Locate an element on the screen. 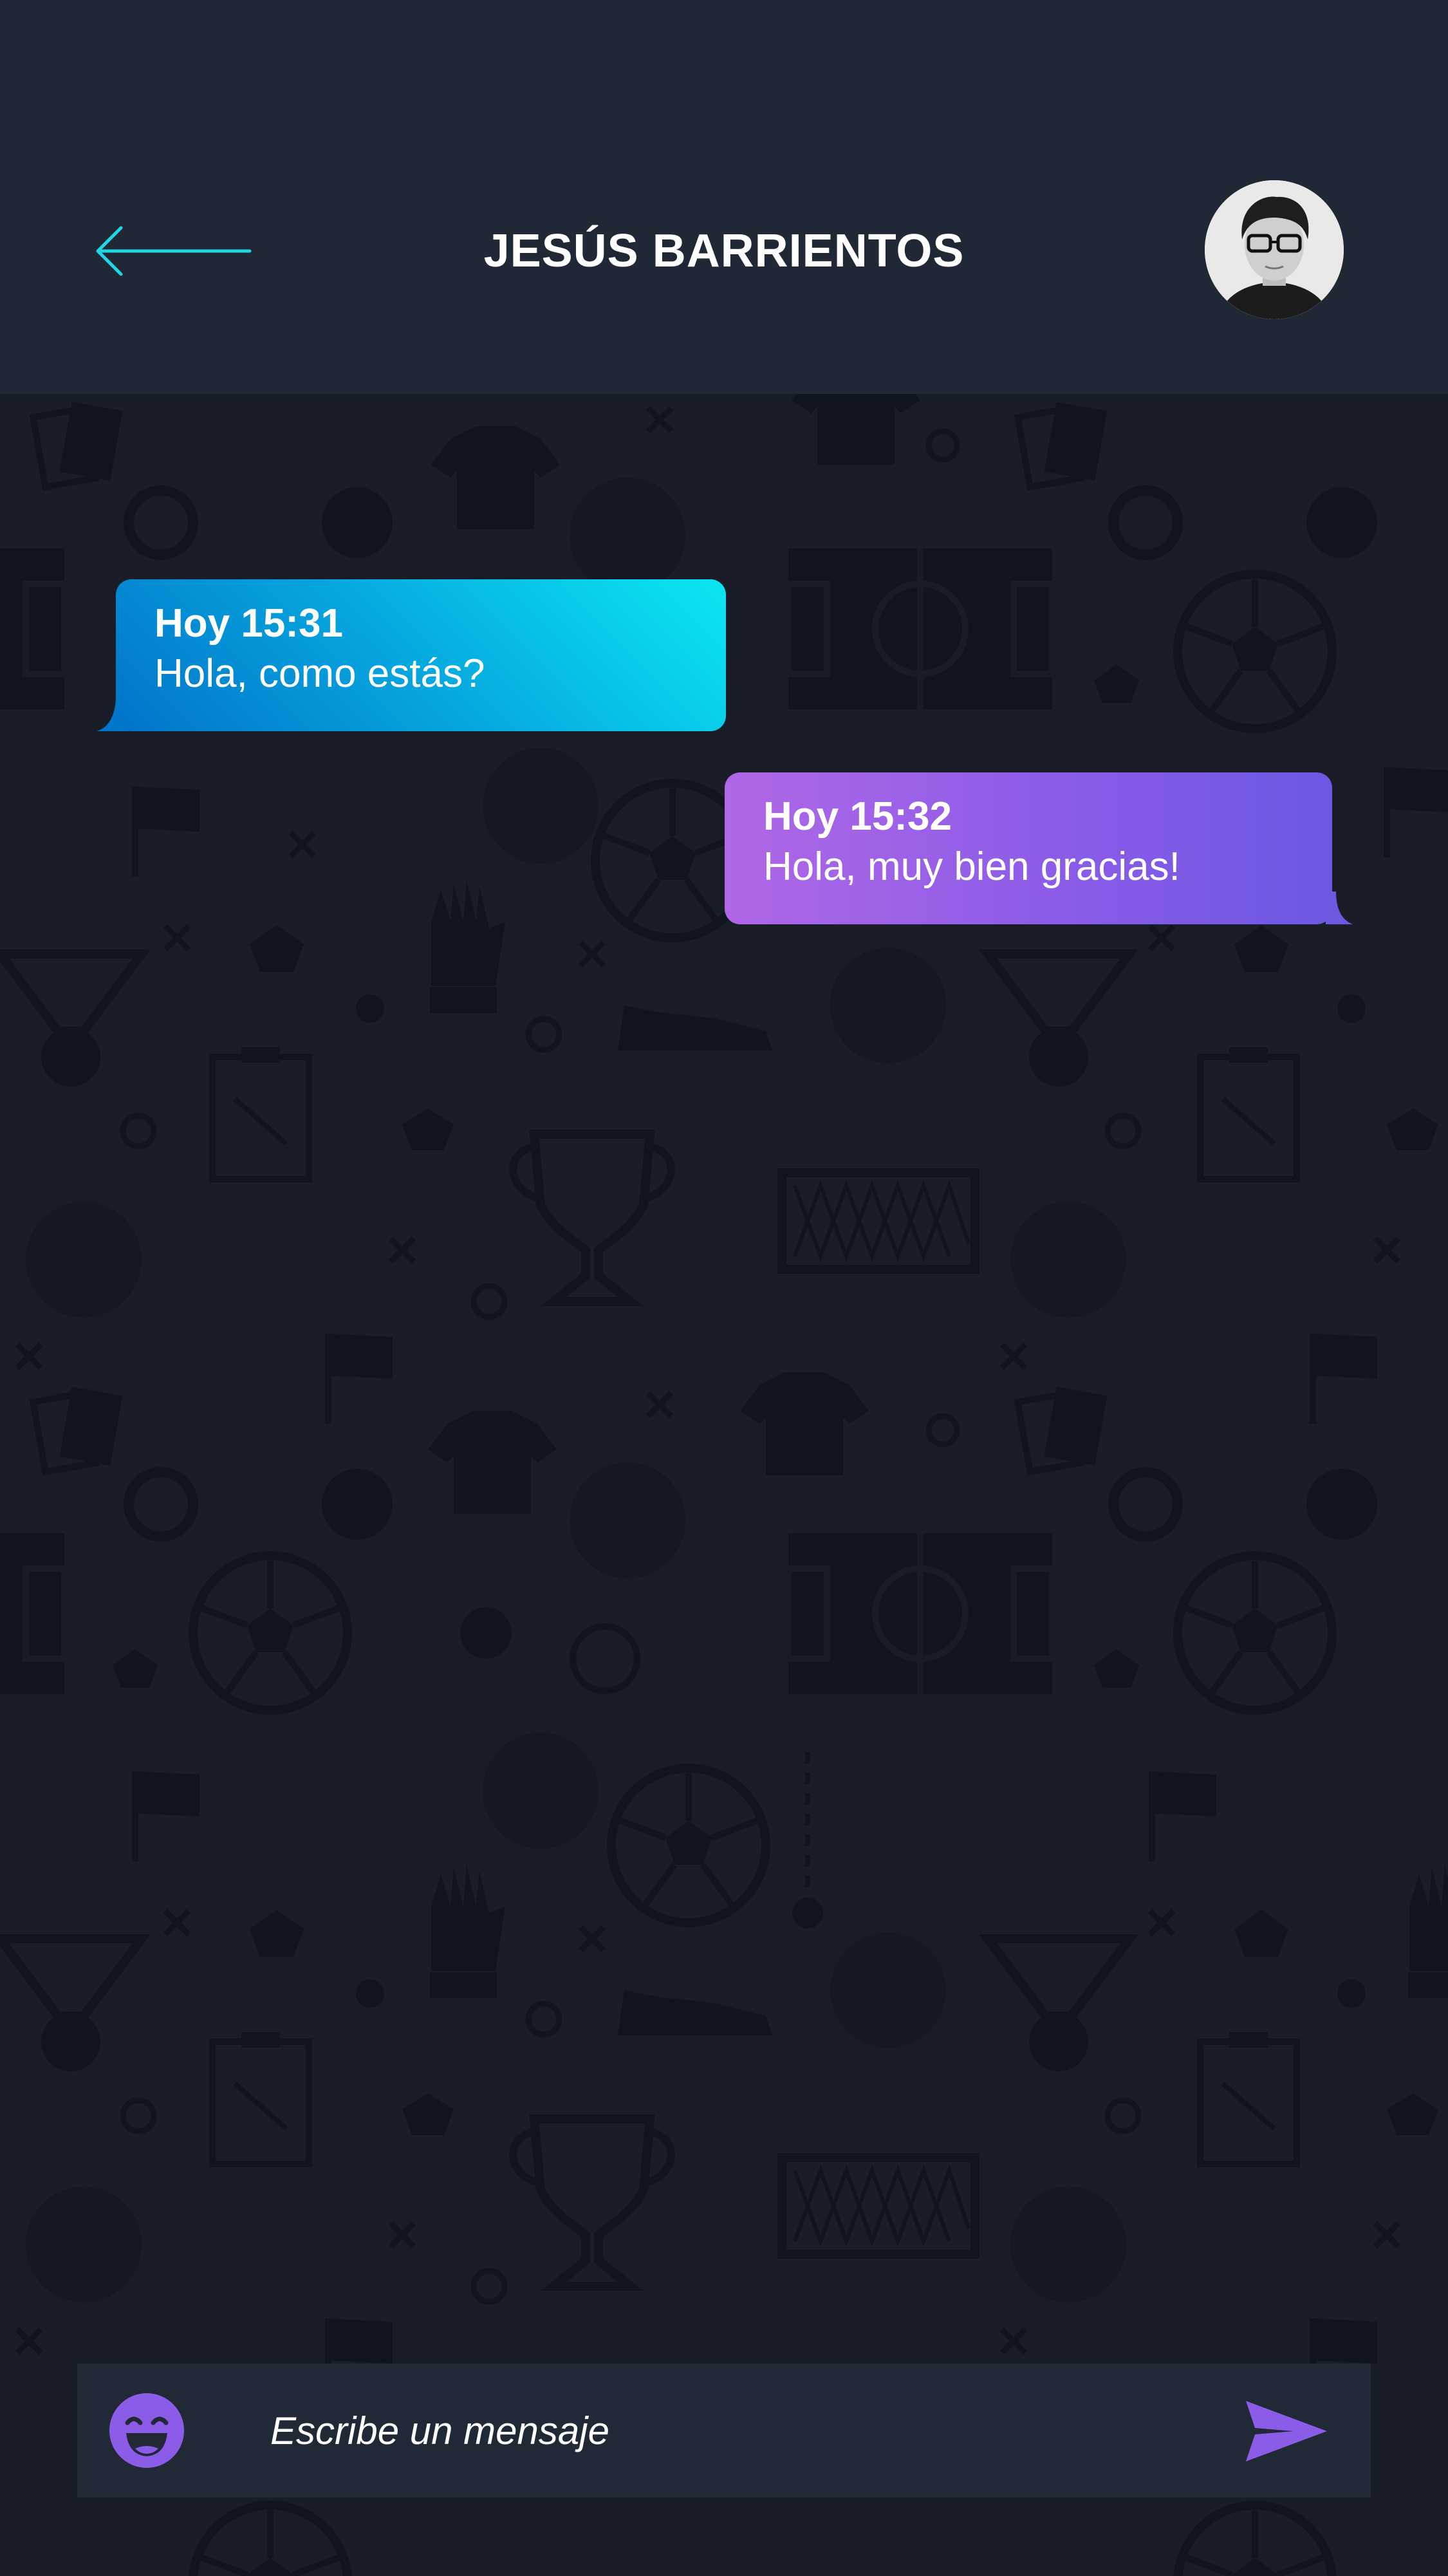  emoji-icon is located at coordinates (146, 2430).